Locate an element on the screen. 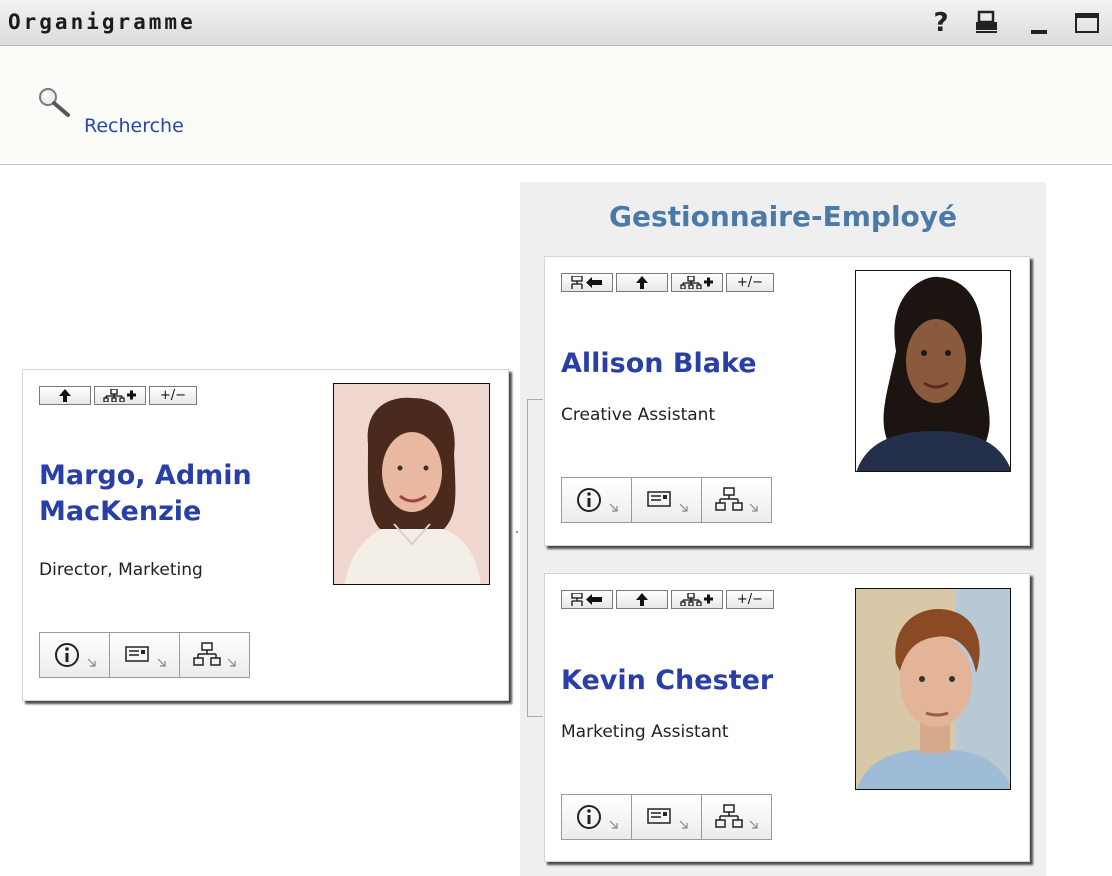  person-role-margo: Director, Marketing is located at coordinates (121, 570).